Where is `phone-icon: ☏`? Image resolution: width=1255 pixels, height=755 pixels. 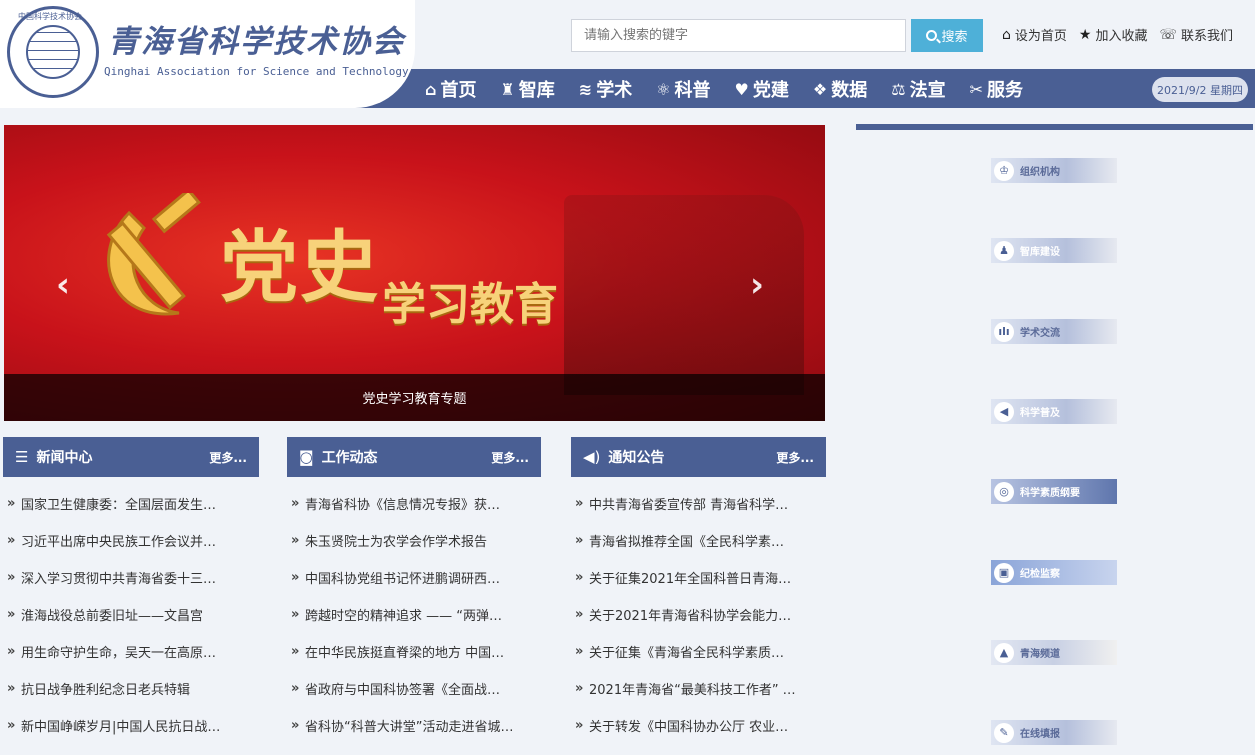
phone-icon: ☏ is located at coordinates (1168, 34).